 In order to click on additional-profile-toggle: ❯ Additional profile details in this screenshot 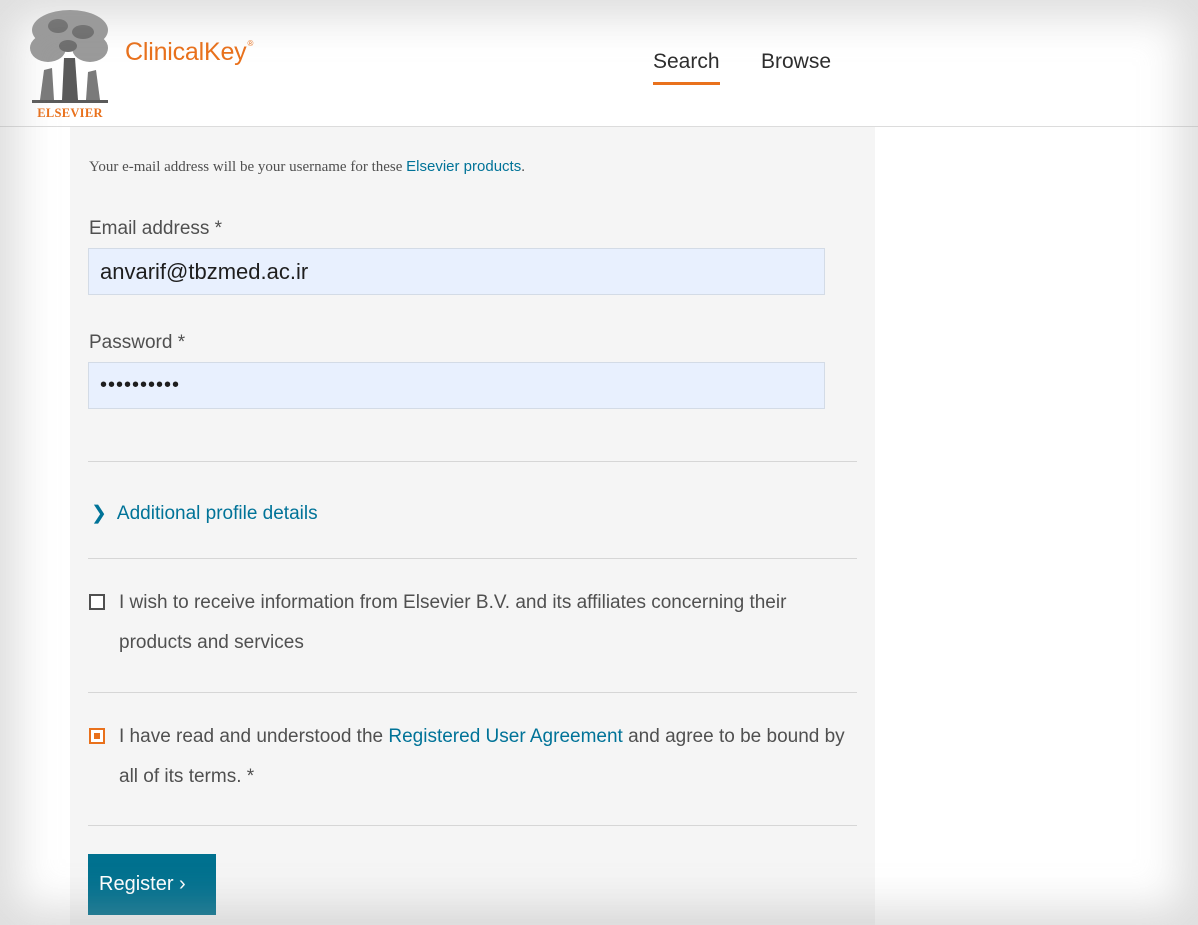, I will do `click(204, 513)`.